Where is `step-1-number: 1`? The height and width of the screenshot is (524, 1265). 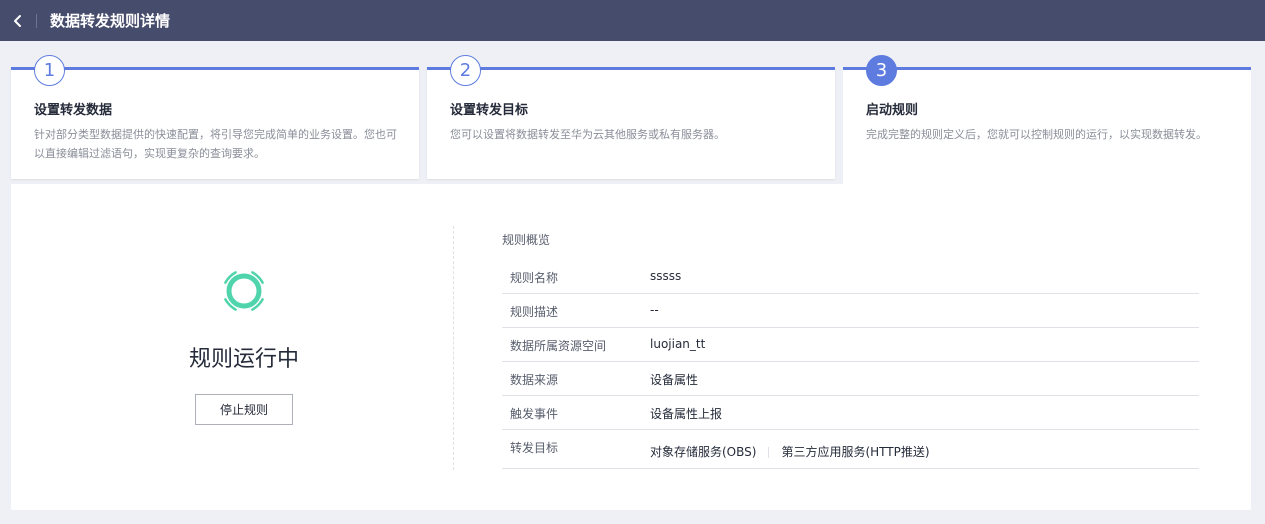 step-1-number: 1 is located at coordinates (49, 70).